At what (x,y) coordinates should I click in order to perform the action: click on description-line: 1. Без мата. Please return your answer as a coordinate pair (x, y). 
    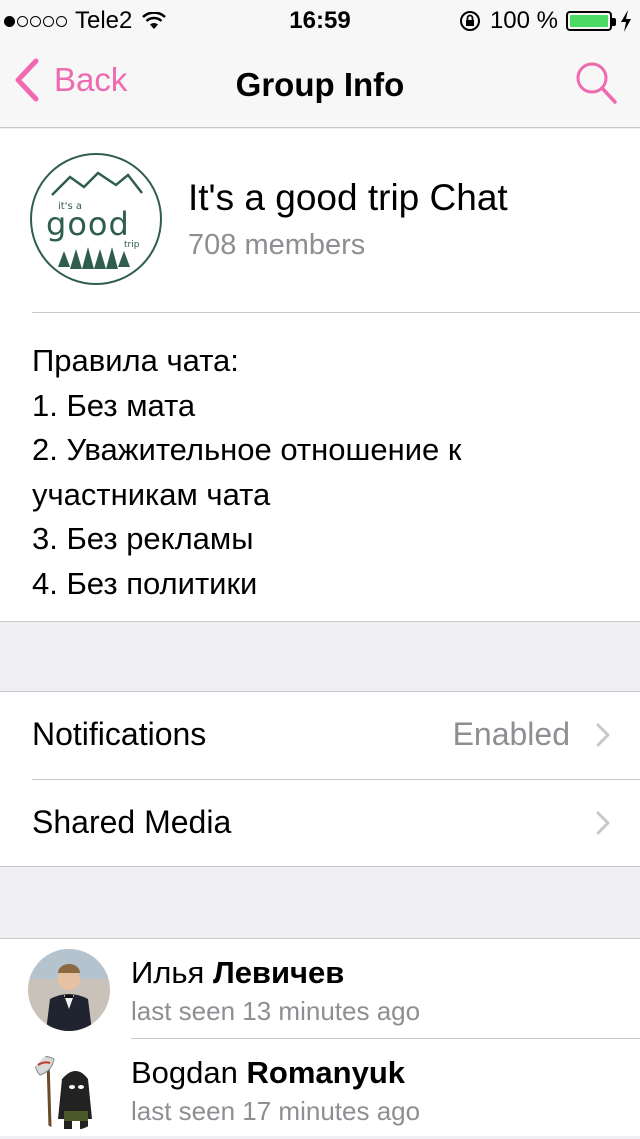
    Looking at the image, I should click on (114, 405).